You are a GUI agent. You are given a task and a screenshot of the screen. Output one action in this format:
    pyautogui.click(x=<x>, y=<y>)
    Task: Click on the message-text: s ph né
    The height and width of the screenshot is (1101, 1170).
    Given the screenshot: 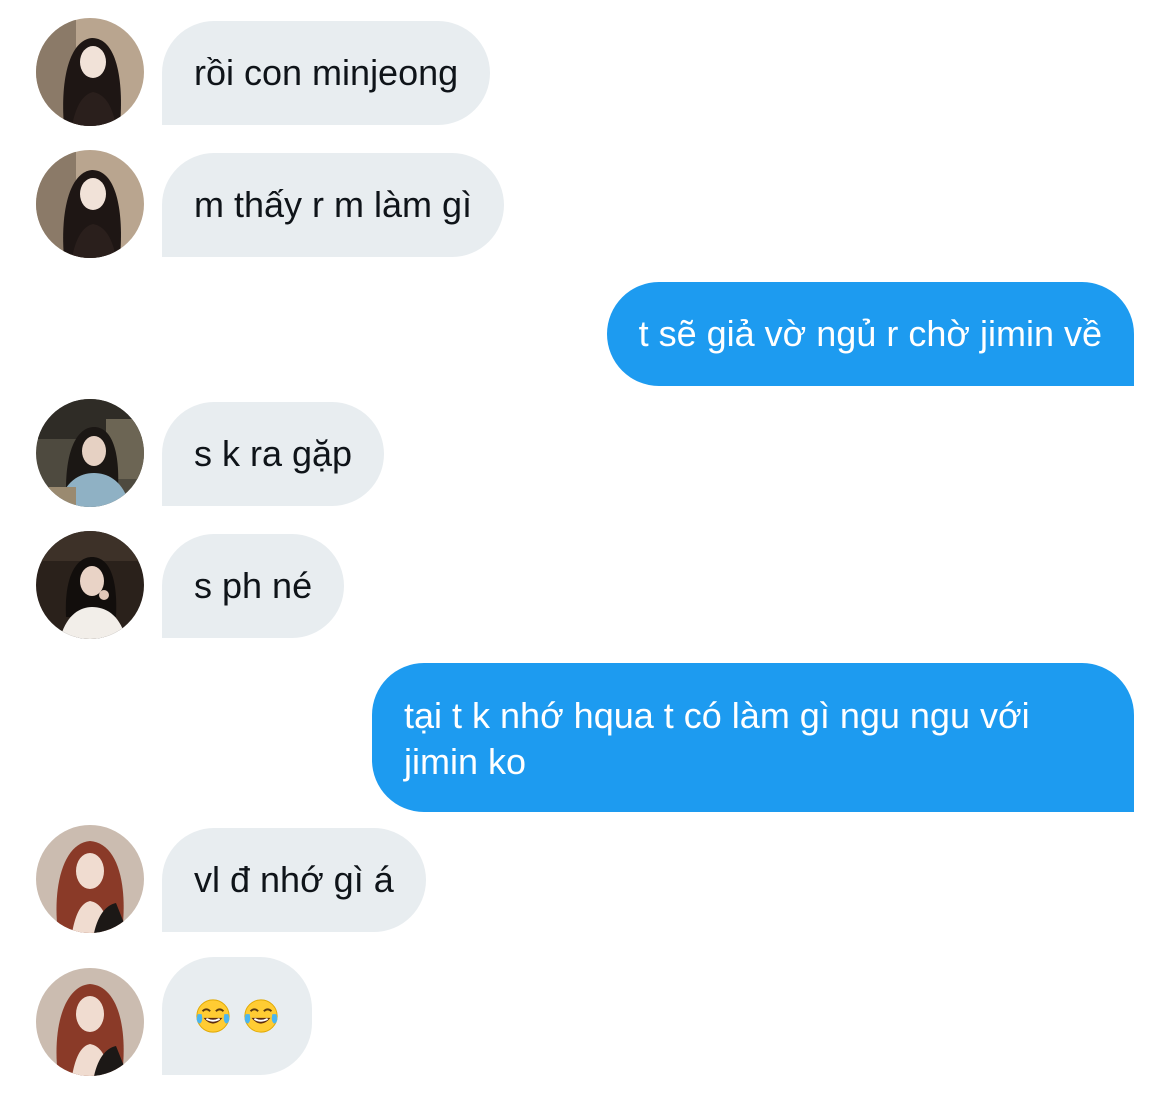 What is the action you would take?
    pyautogui.click(x=253, y=585)
    